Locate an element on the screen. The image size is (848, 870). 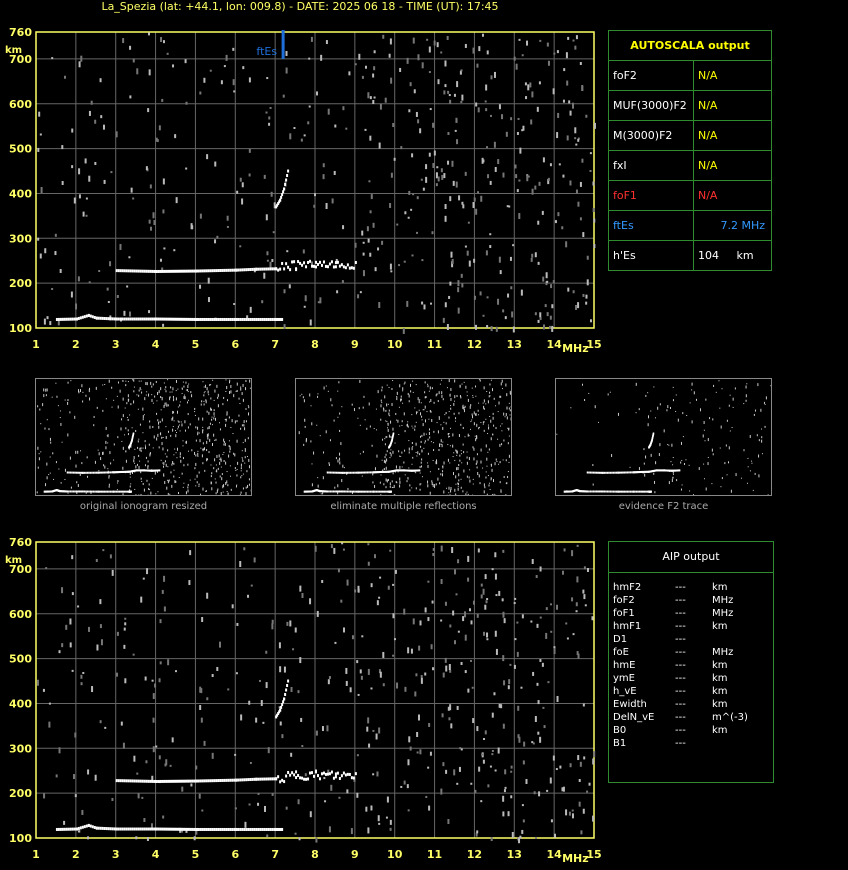
autoscala-value: N/A is located at coordinates (732, 75).